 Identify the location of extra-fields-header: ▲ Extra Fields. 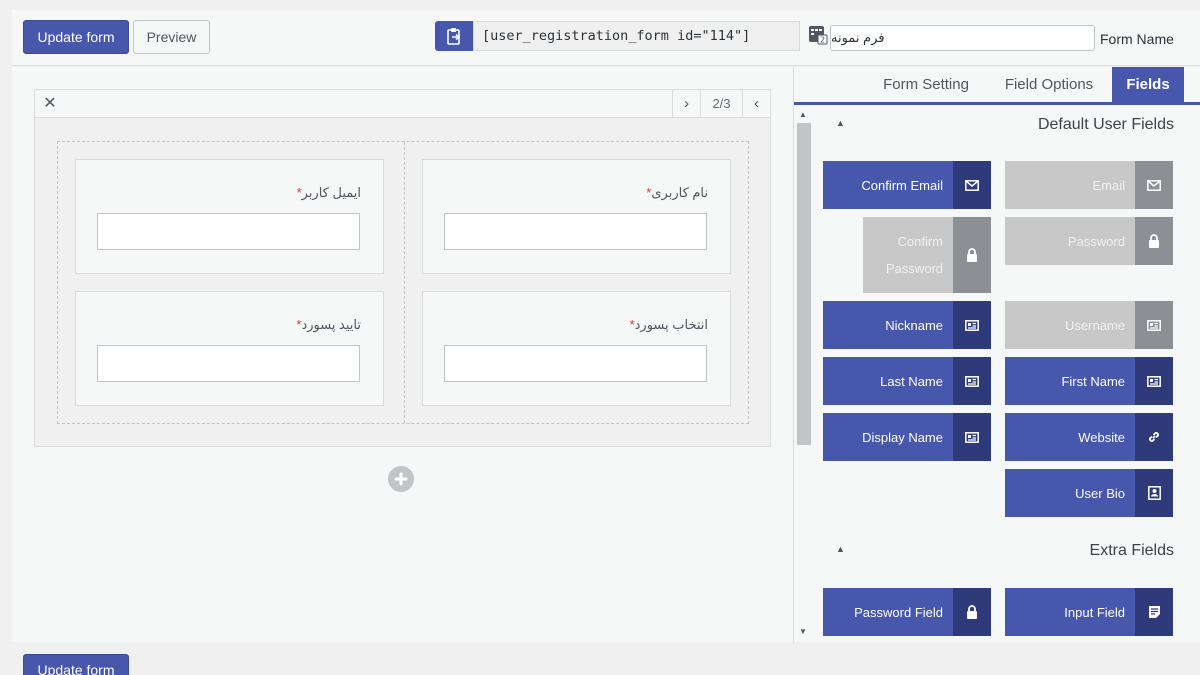
(1011, 552).